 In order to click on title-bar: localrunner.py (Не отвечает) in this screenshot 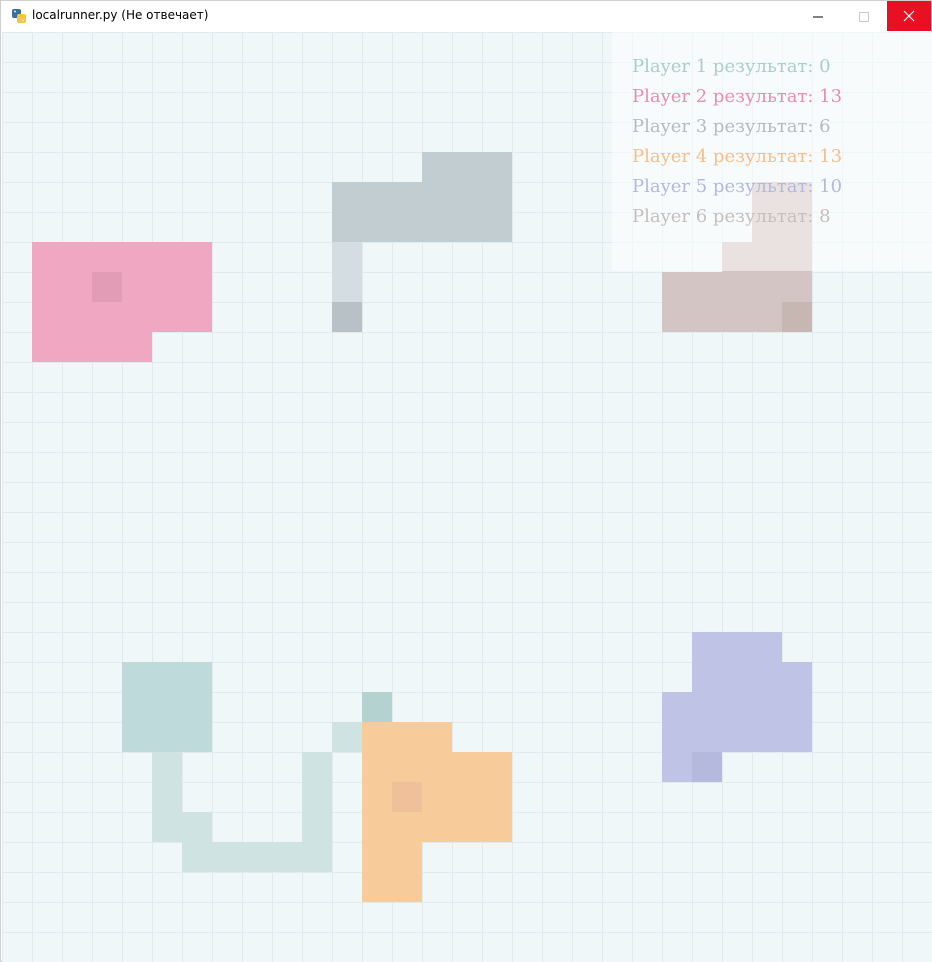, I will do `click(466, 16)`.